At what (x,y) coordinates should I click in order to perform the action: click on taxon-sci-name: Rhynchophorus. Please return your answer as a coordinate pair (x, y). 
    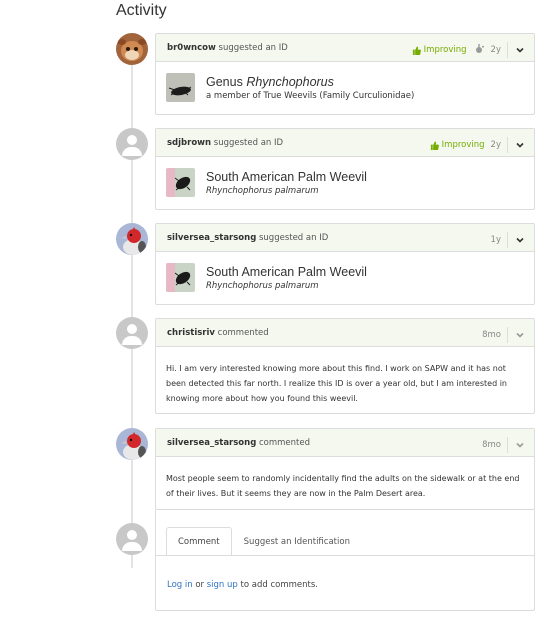
    Looking at the image, I should click on (290, 81).